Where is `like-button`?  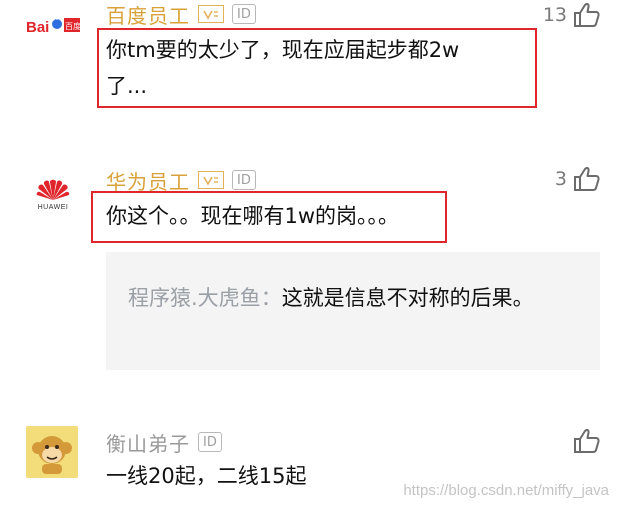 like-button is located at coordinates (584, 441).